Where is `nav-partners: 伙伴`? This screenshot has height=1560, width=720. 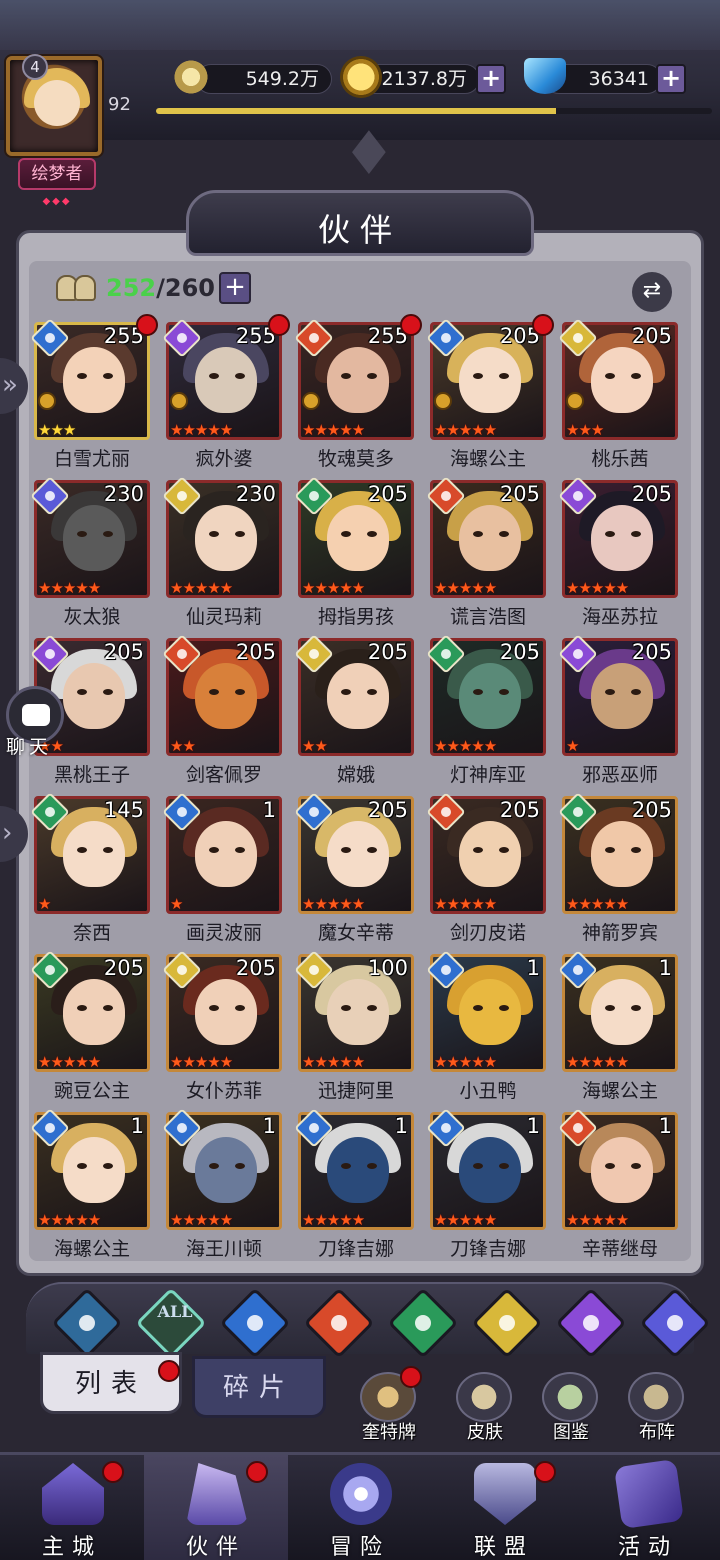 nav-partners: 伙伴 is located at coordinates (216, 1507).